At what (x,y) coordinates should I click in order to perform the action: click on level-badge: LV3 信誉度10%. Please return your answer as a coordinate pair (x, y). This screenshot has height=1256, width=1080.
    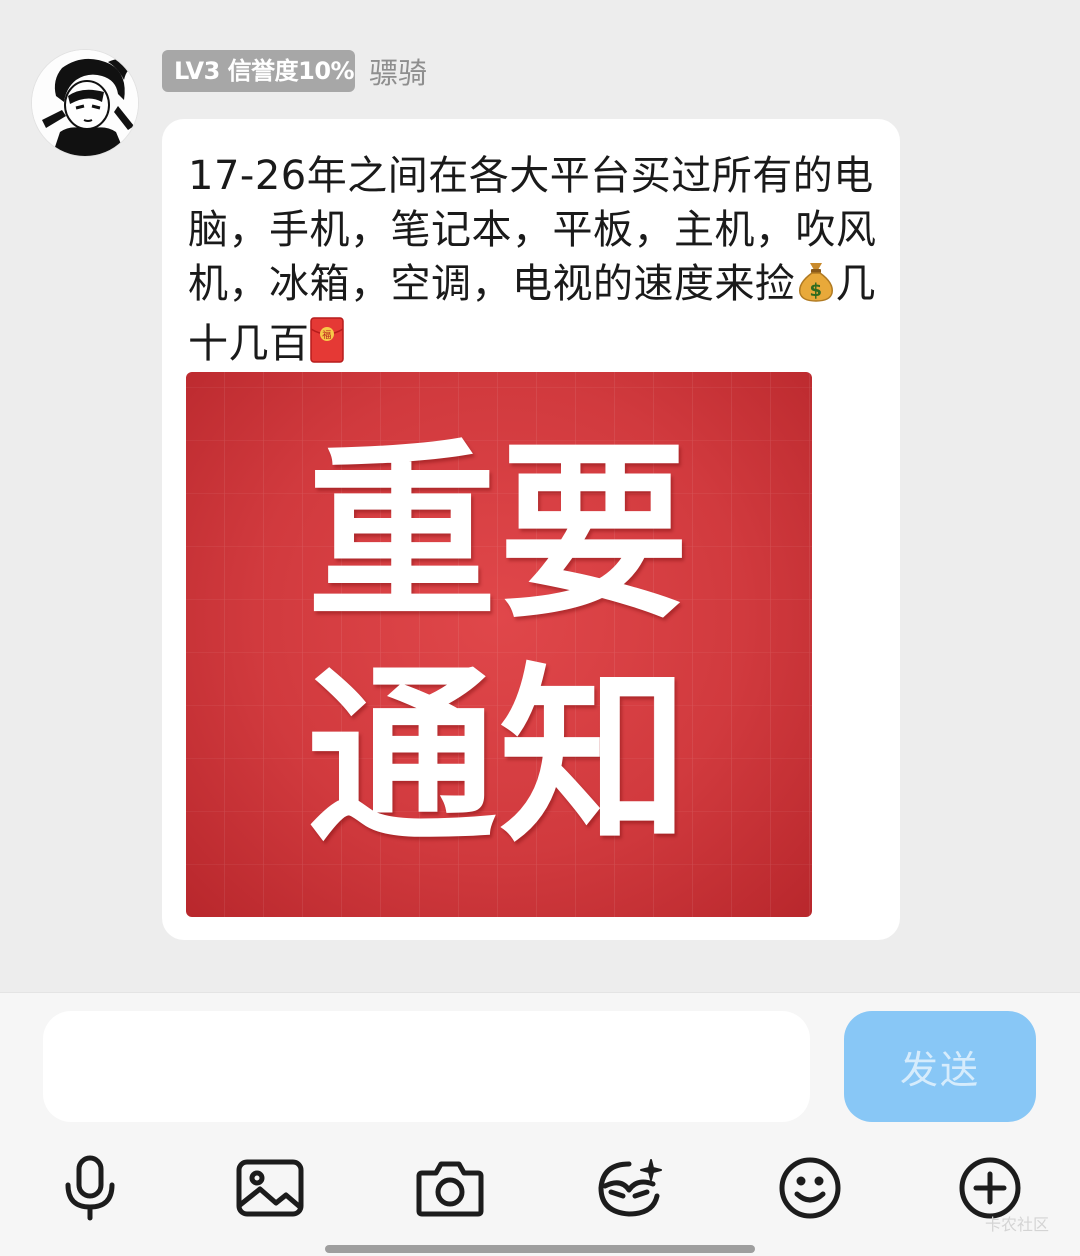
    Looking at the image, I should click on (258, 71).